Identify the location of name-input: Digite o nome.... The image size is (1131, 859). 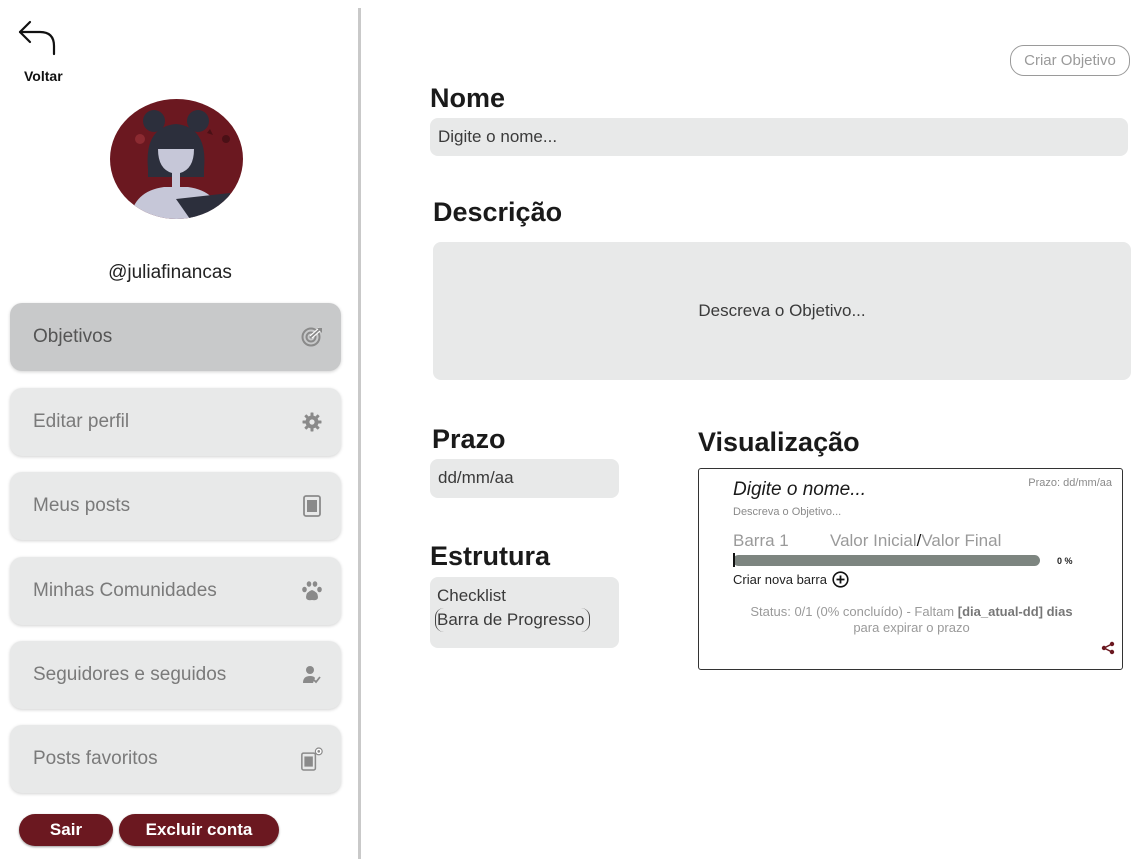
(779, 137).